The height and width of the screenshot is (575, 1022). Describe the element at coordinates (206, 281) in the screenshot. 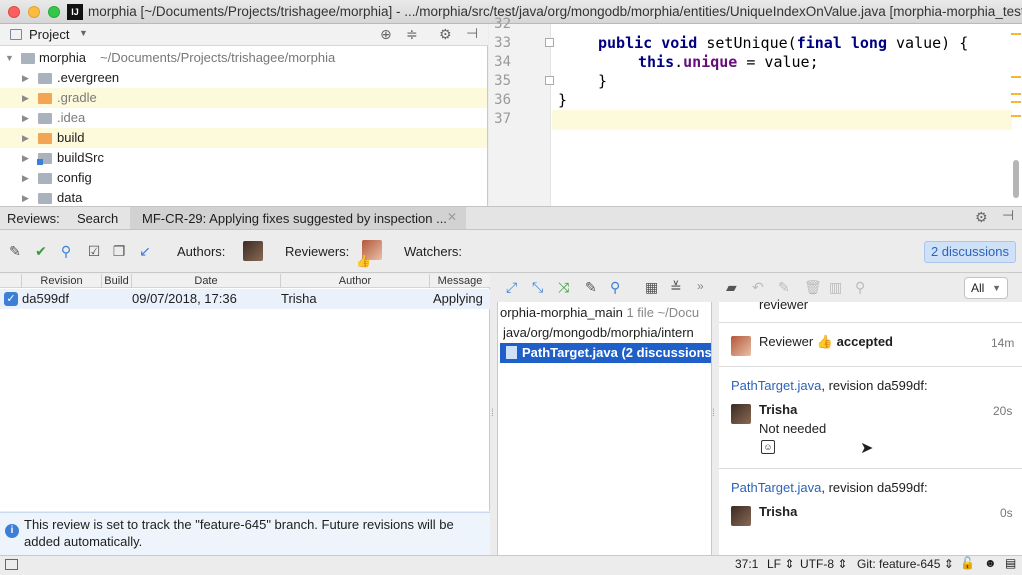

I see `column-header-date: Date` at that location.